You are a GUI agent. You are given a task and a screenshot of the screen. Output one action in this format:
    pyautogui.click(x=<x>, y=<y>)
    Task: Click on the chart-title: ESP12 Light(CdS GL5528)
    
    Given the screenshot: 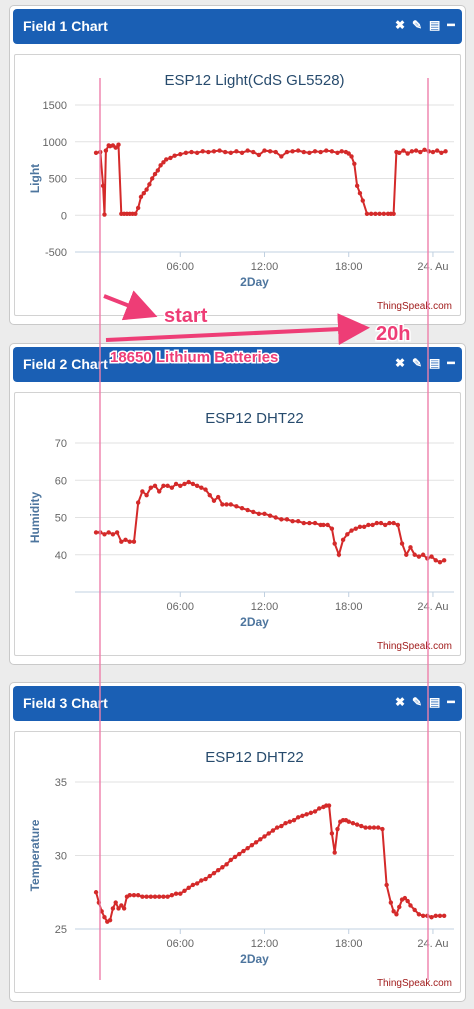 What is the action you would take?
    pyautogui.click(x=254, y=80)
    